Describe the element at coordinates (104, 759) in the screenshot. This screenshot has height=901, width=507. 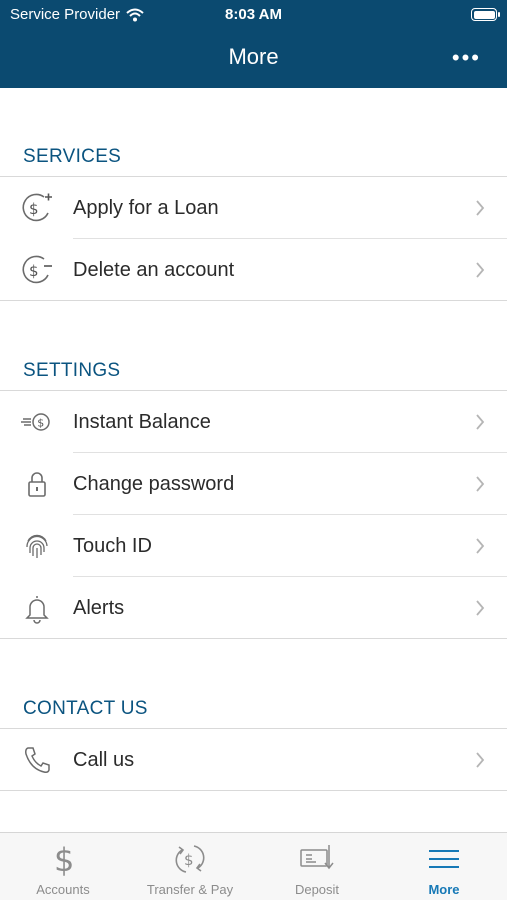
I see `menu-item-label: Call us` at that location.